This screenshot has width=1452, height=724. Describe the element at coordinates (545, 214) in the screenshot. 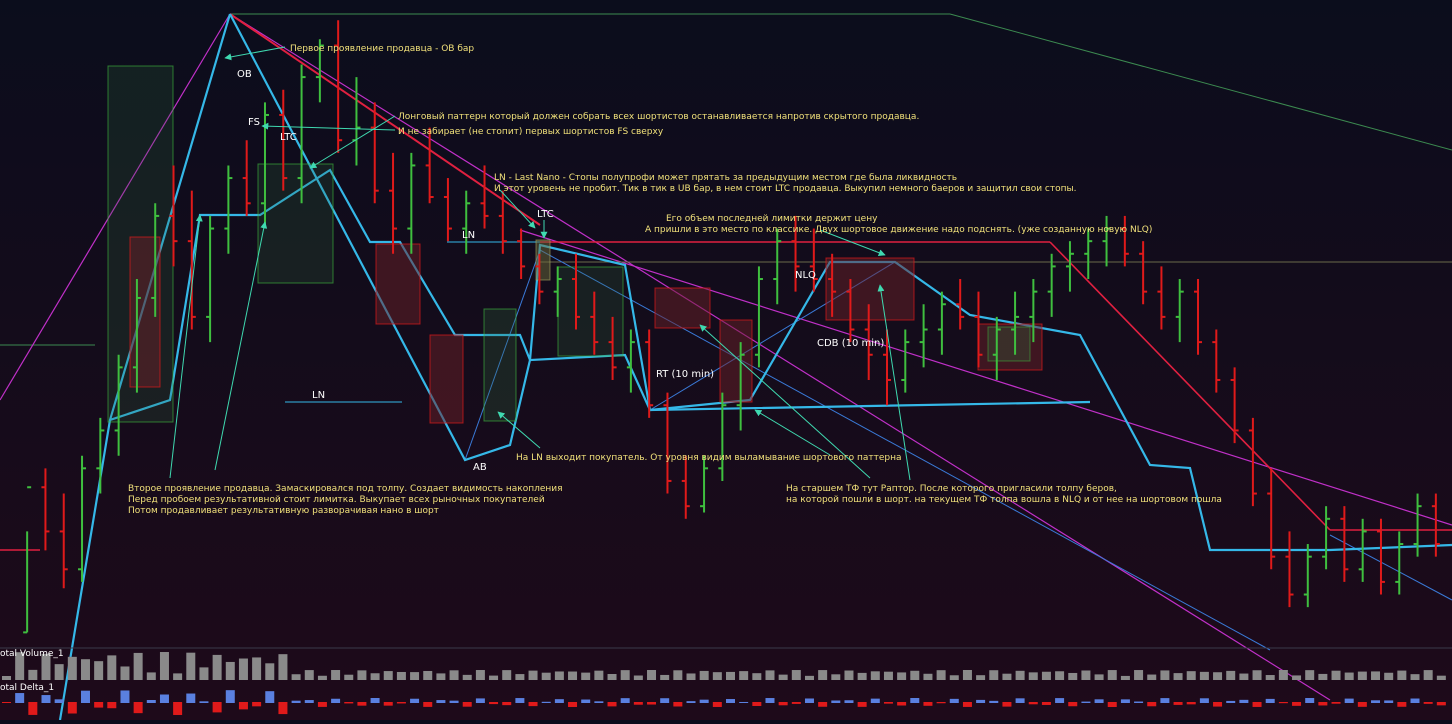

I see `label-ltc-2: LTC` at that location.